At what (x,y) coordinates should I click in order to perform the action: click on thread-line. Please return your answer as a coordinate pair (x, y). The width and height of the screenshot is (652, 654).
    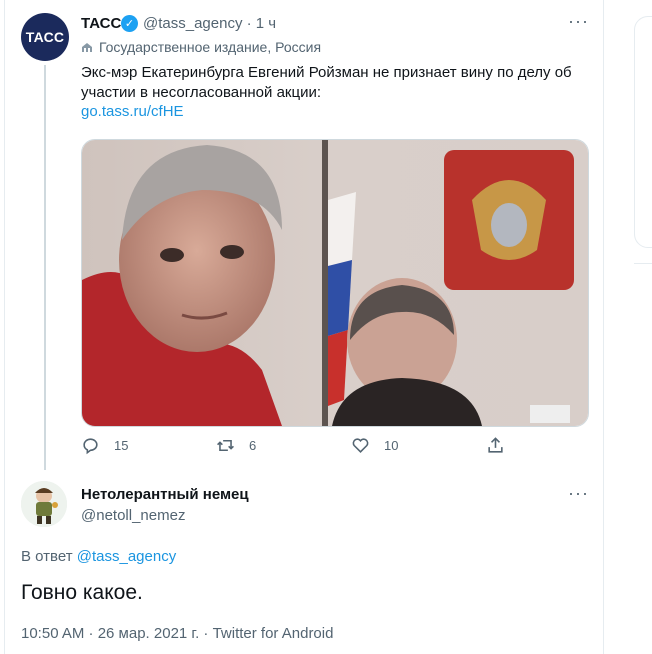
    Looking at the image, I should click on (45, 267).